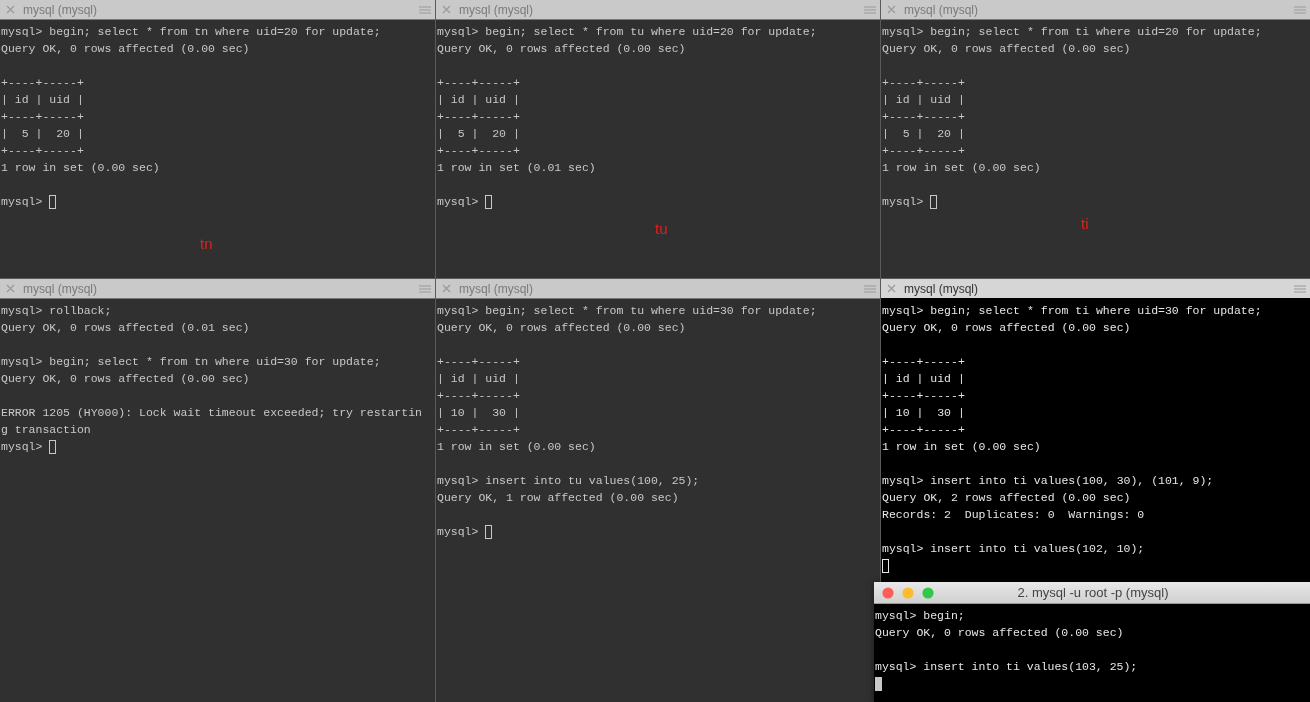 This screenshot has width=1310, height=702. Describe the element at coordinates (191, 362) in the screenshot. I see `terminal-line: mysql> begin; select * from tn where uid=30 for update;` at that location.